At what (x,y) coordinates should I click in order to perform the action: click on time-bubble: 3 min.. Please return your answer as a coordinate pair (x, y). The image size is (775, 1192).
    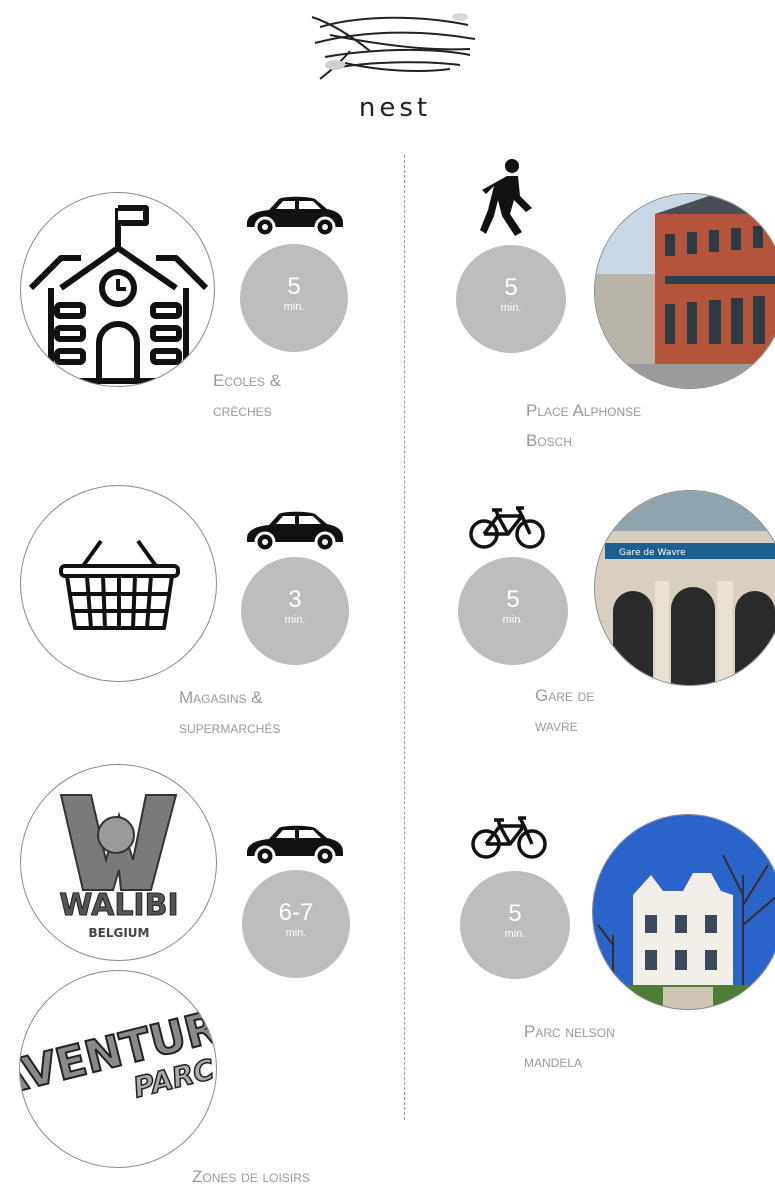
    Looking at the image, I should click on (295, 611).